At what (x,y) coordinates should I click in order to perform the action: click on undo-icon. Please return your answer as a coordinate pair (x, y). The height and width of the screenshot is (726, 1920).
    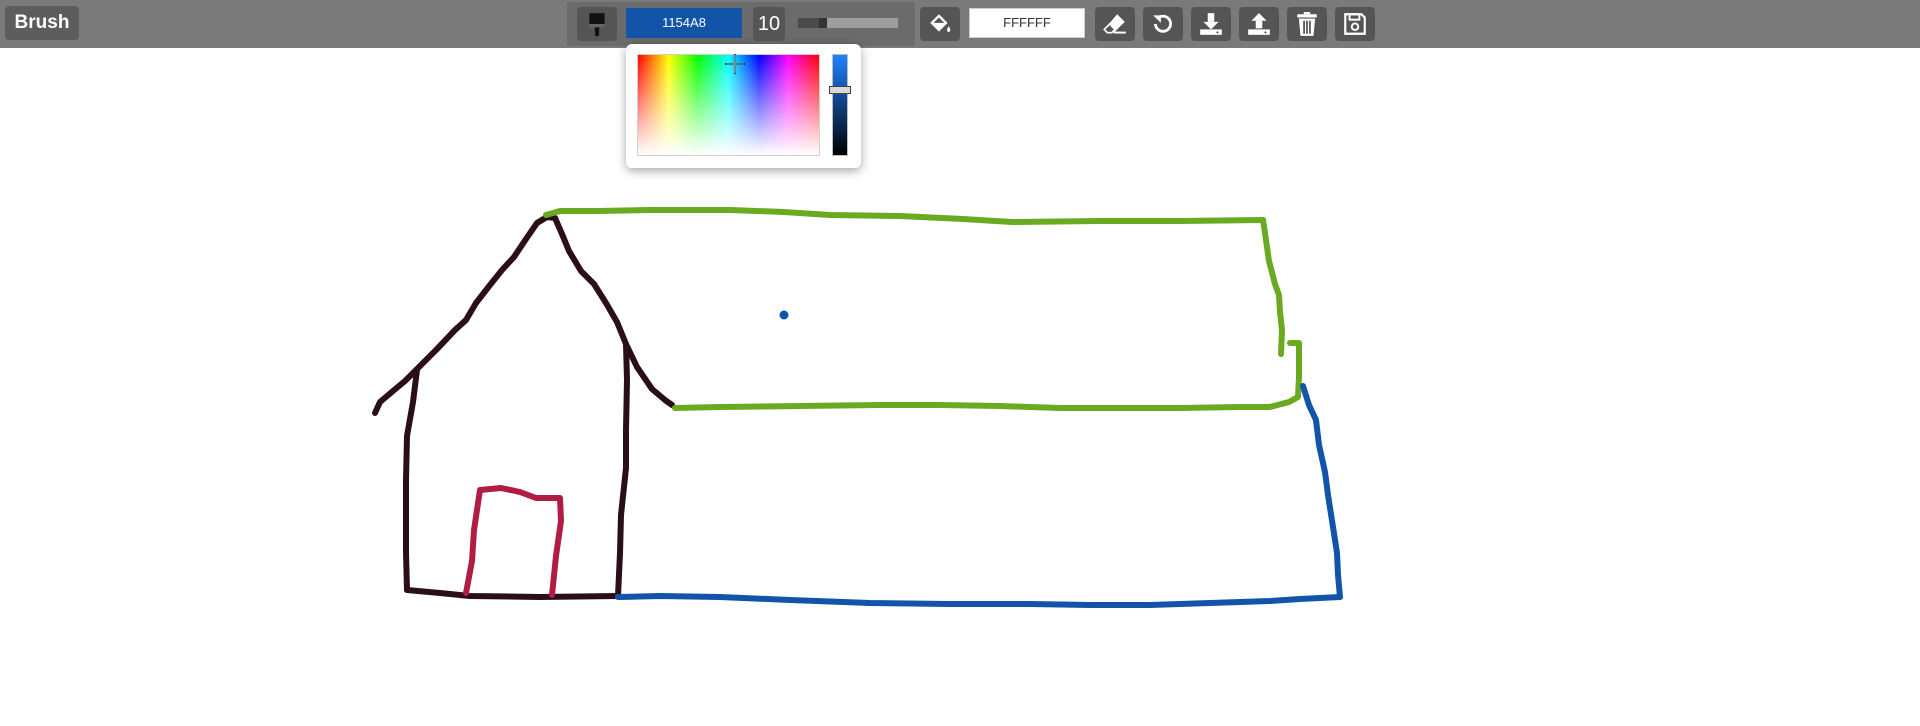
    Looking at the image, I should click on (1162, 23).